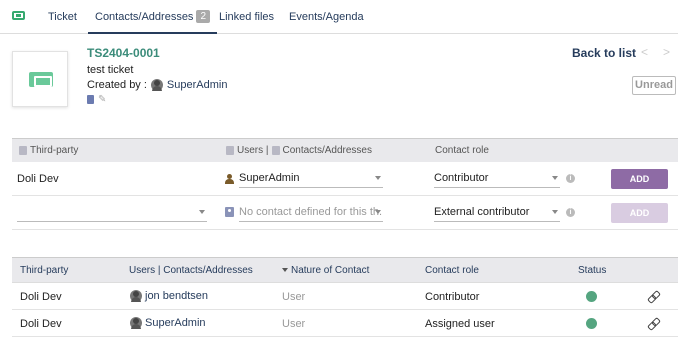 This screenshot has width=690, height=362. I want to click on ticket-ref: TS2404-0001, so click(123, 53).